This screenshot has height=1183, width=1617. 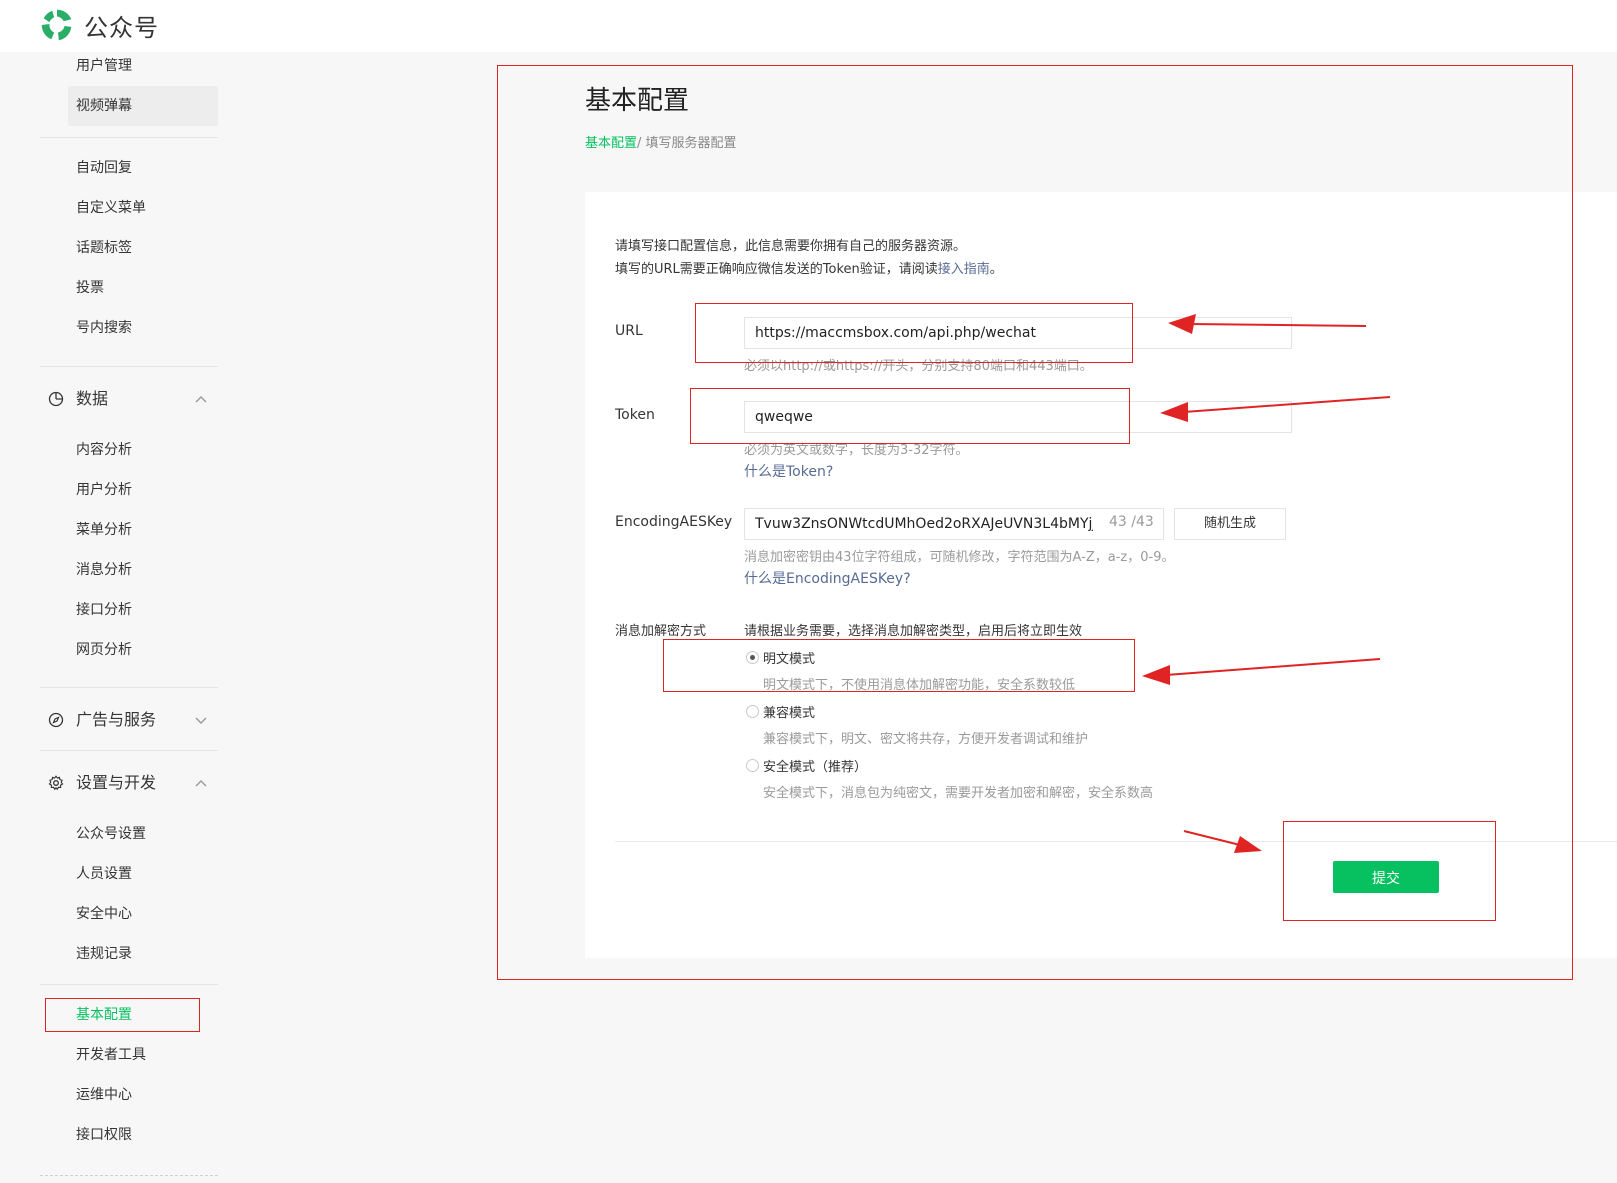 What do you see at coordinates (1275, 409) in the screenshot?
I see `annotation-arrow-token` at bounding box center [1275, 409].